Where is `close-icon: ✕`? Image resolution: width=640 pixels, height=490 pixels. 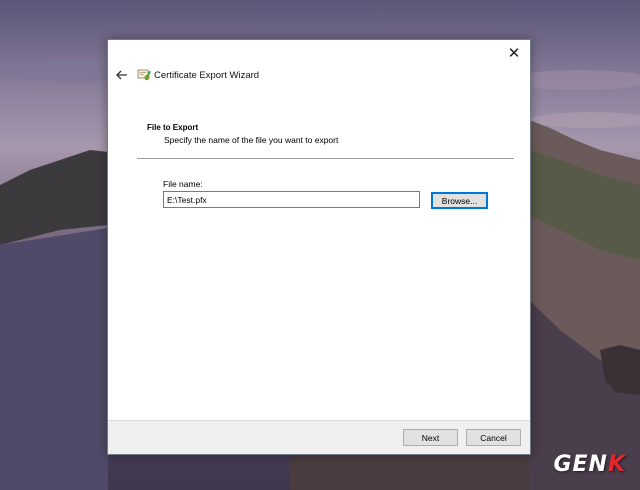
close-icon: ✕ is located at coordinates (514, 53).